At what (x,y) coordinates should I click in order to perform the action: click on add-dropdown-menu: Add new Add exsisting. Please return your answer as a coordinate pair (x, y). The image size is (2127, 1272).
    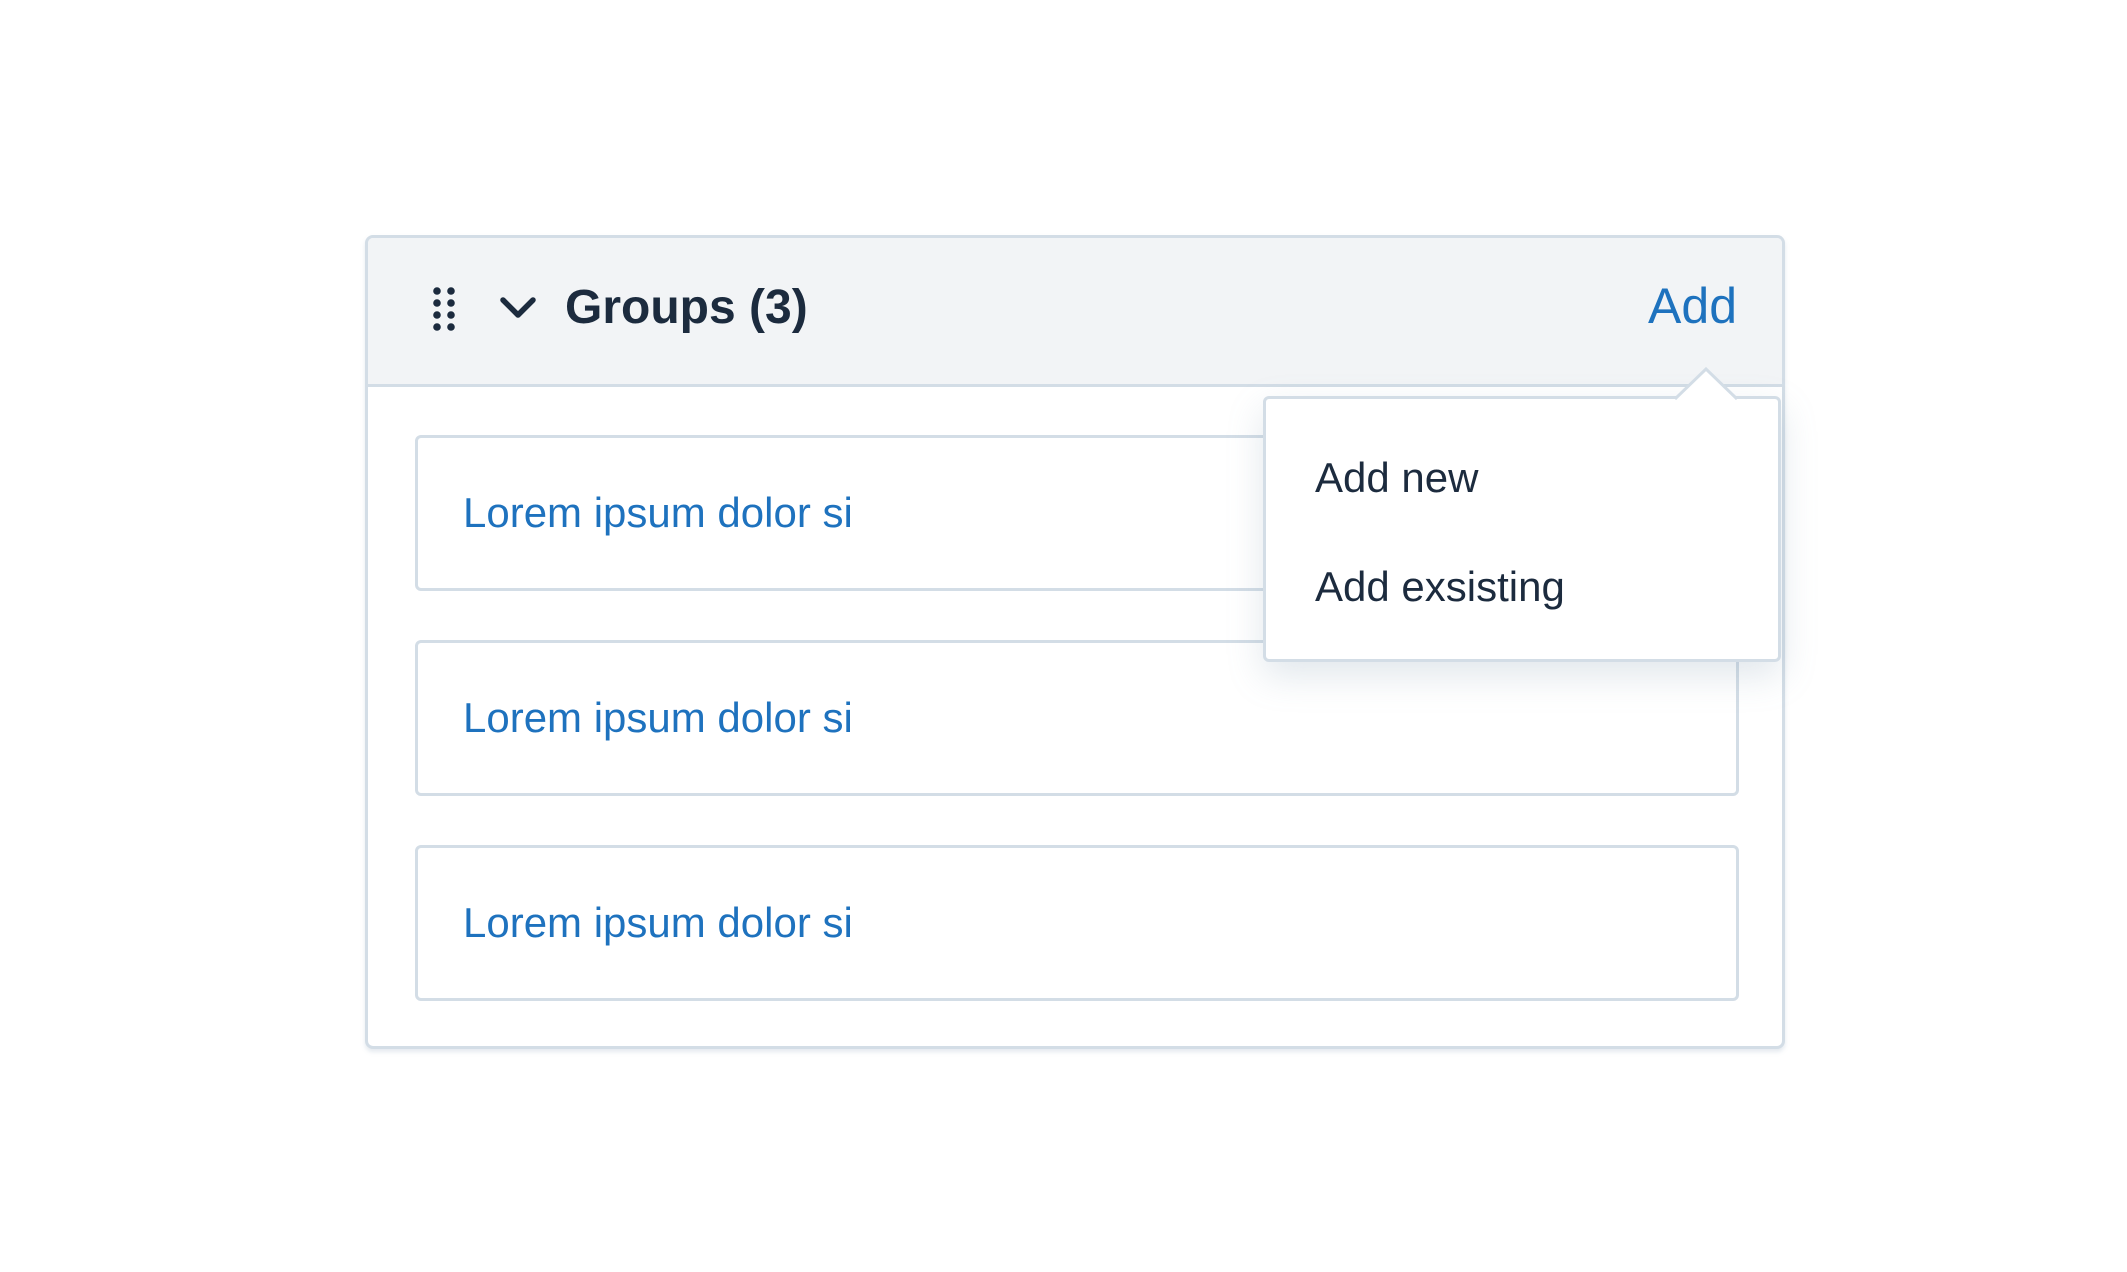
    Looking at the image, I should click on (1522, 529).